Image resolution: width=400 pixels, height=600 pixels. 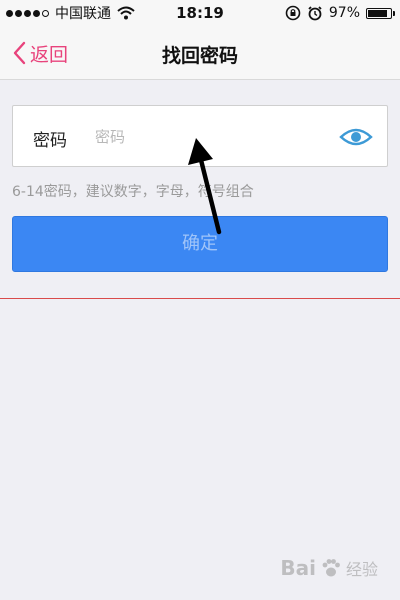 What do you see at coordinates (133, 192) in the screenshot?
I see `password-hint: 6-14密码，建议数字，字母，符号组合` at bounding box center [133, 192].